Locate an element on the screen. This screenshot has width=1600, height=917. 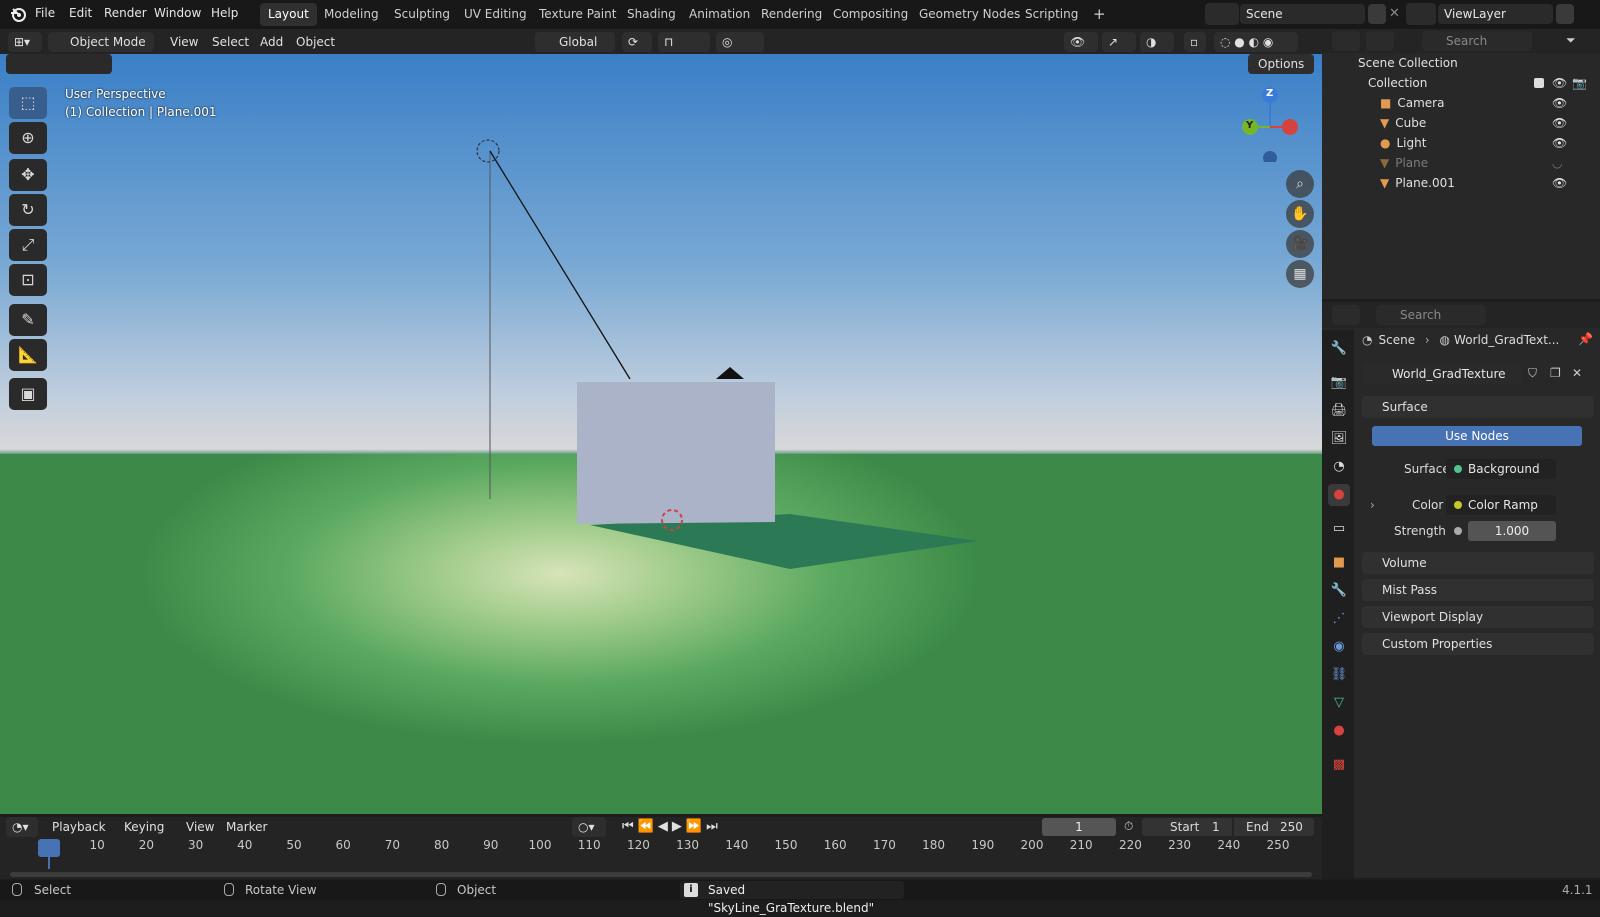
use-nodes-button: Use Nodes is located at coordinates (1477, 436).